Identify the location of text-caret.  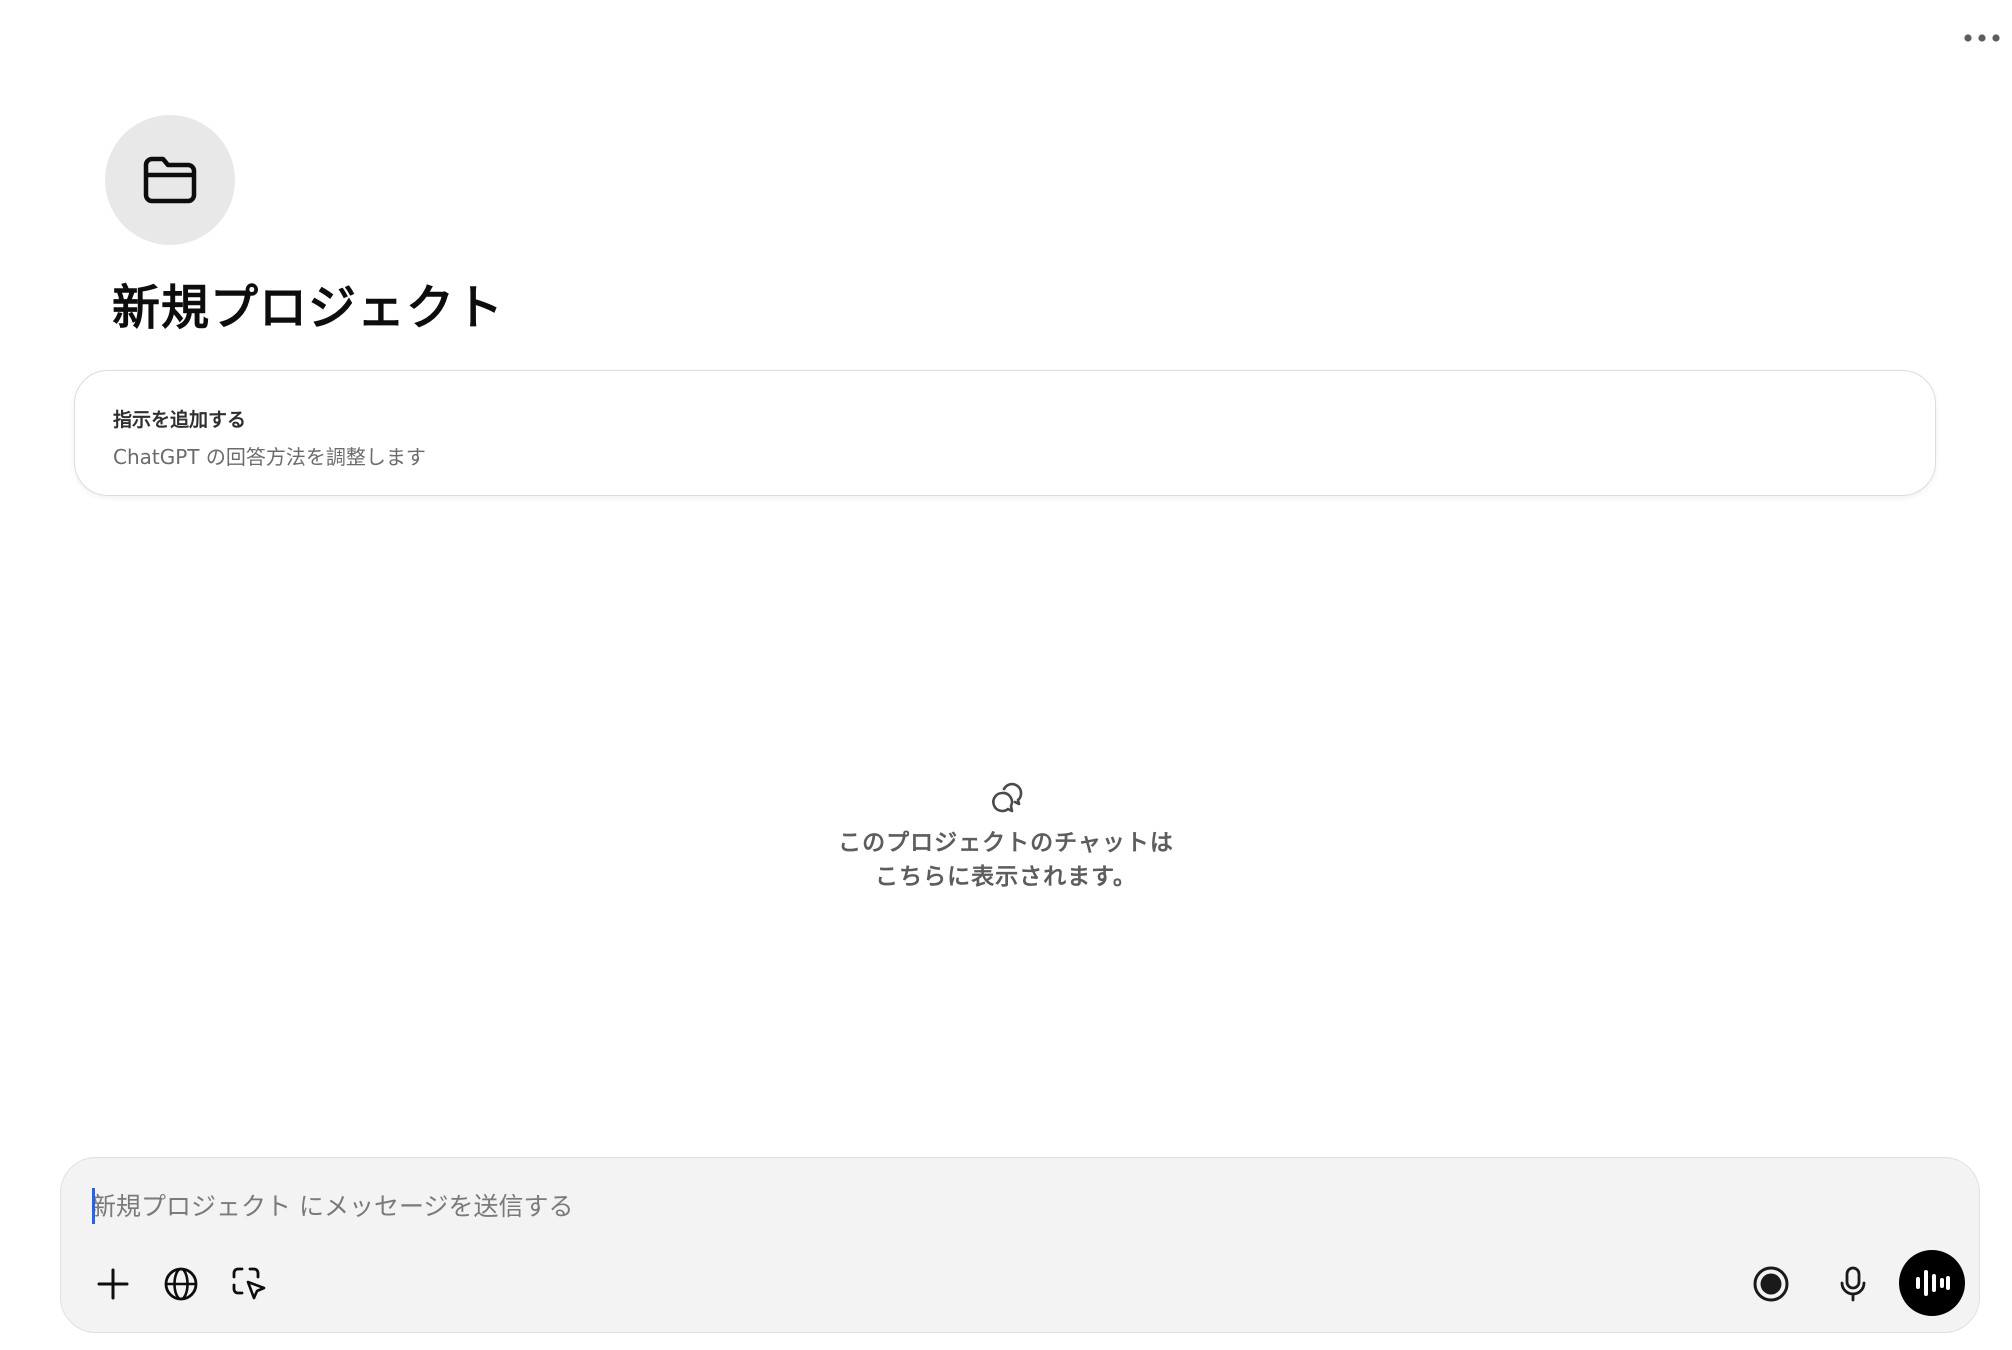
(93, 1206).